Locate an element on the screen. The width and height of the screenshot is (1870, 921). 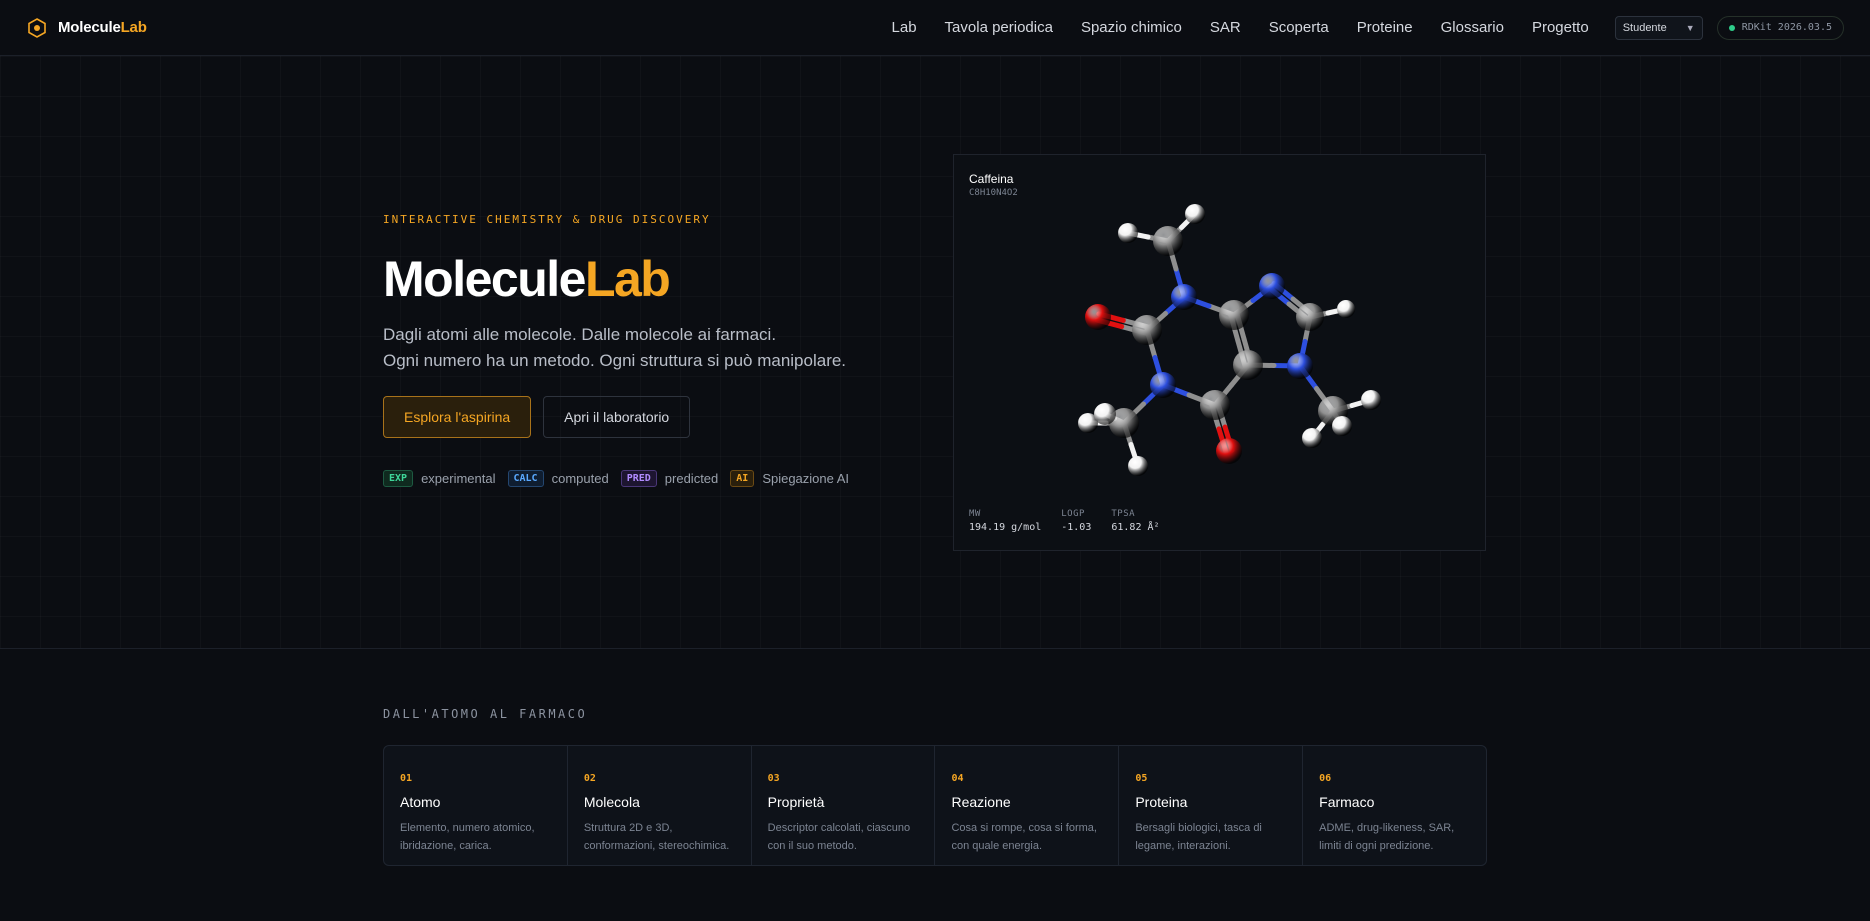
nav-link-lab: Lab is located at coordinates (904, 27).